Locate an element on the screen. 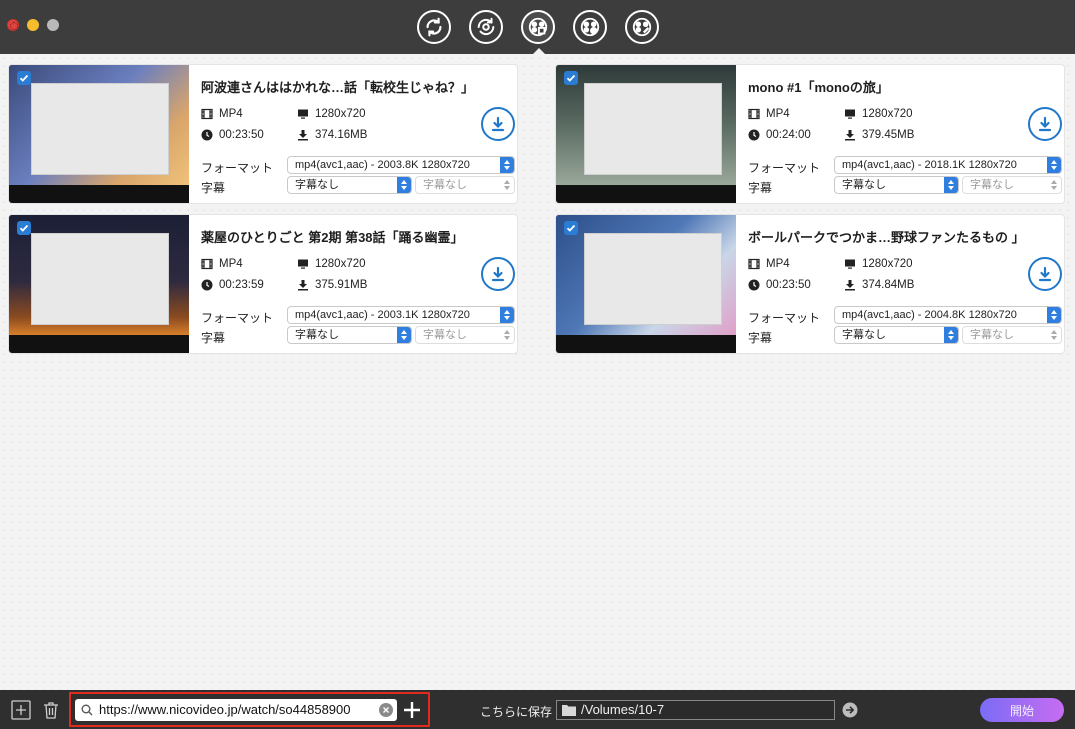 The image size is (1075, 729). format-select: mp4(avc1,aac) - 2004.8K 1280x720 is located at coordinates (948, 315).